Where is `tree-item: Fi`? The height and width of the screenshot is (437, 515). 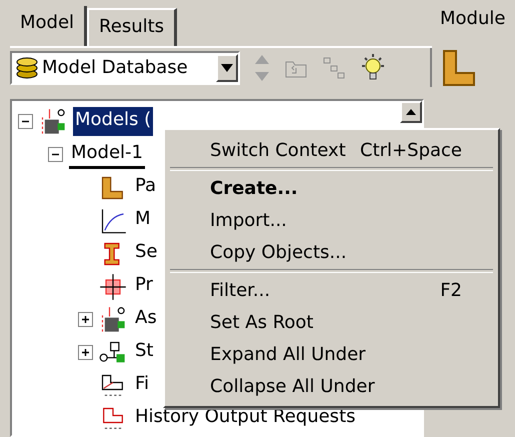
tree-item: Fi is located at coordinates (142, 385).